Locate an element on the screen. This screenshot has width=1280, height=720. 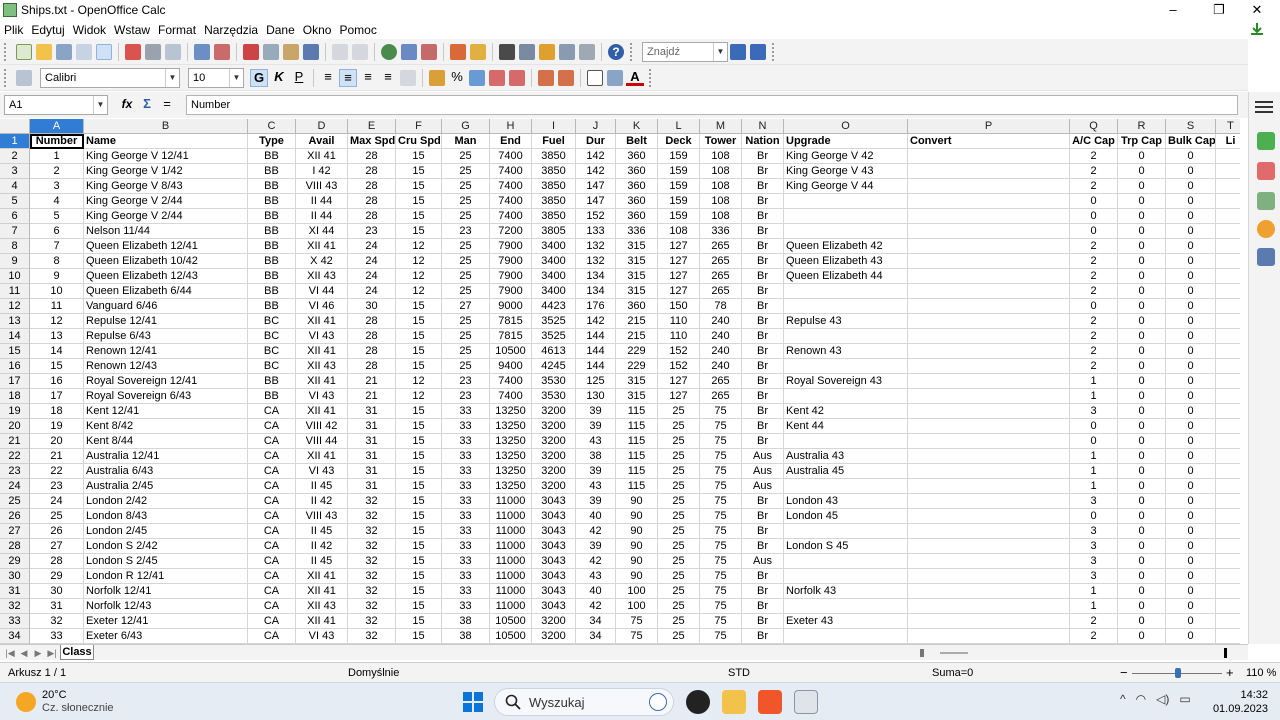
table-cell: King George V 43 is located at coordinates (846, 171).